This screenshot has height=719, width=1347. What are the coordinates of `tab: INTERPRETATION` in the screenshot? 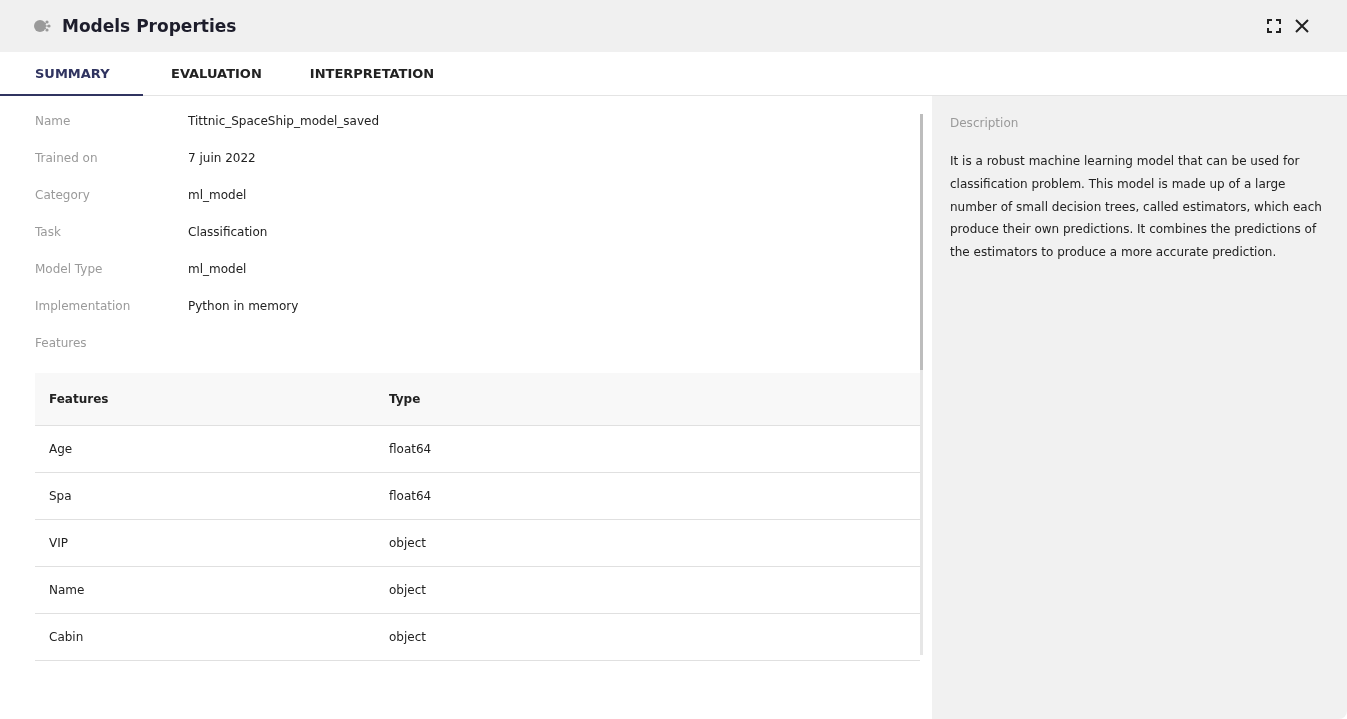 It's located at (368, 74).